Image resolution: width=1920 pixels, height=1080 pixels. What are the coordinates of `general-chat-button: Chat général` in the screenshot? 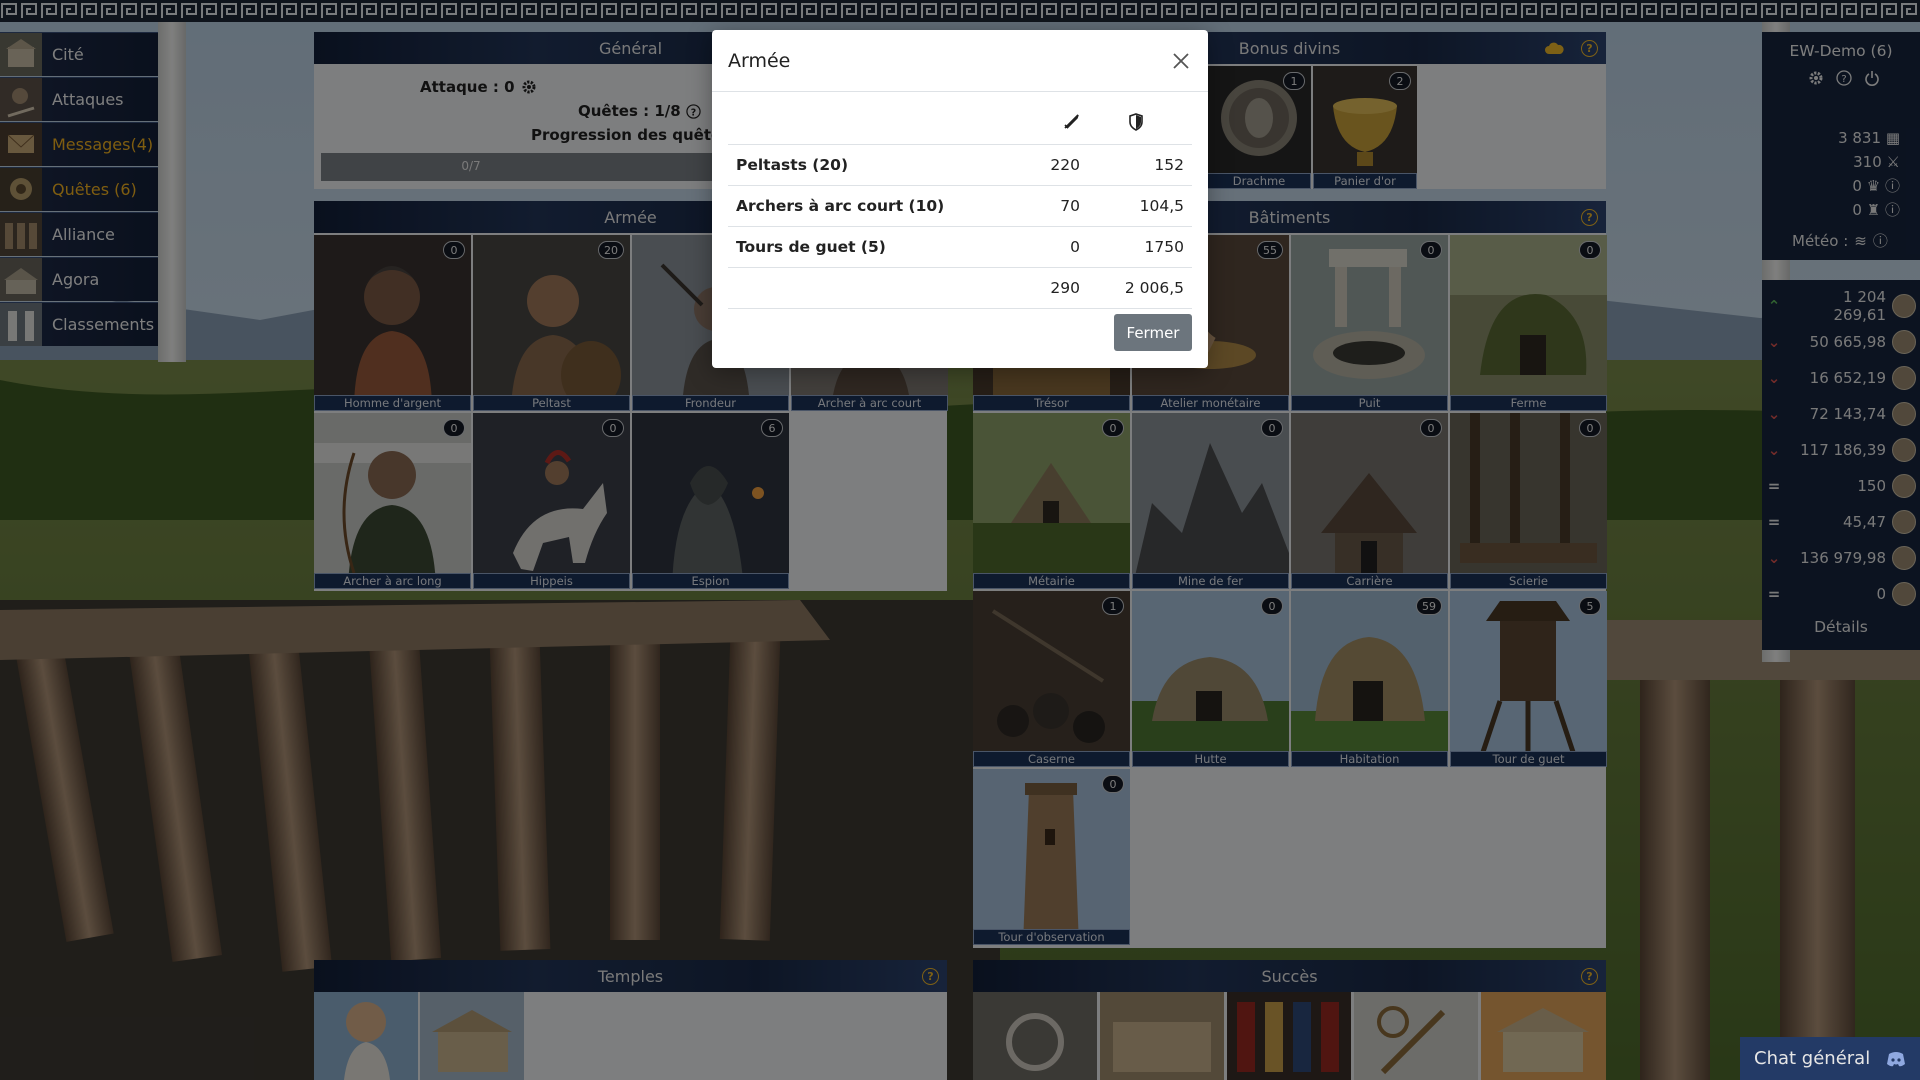 It's located at (1830, 1058).